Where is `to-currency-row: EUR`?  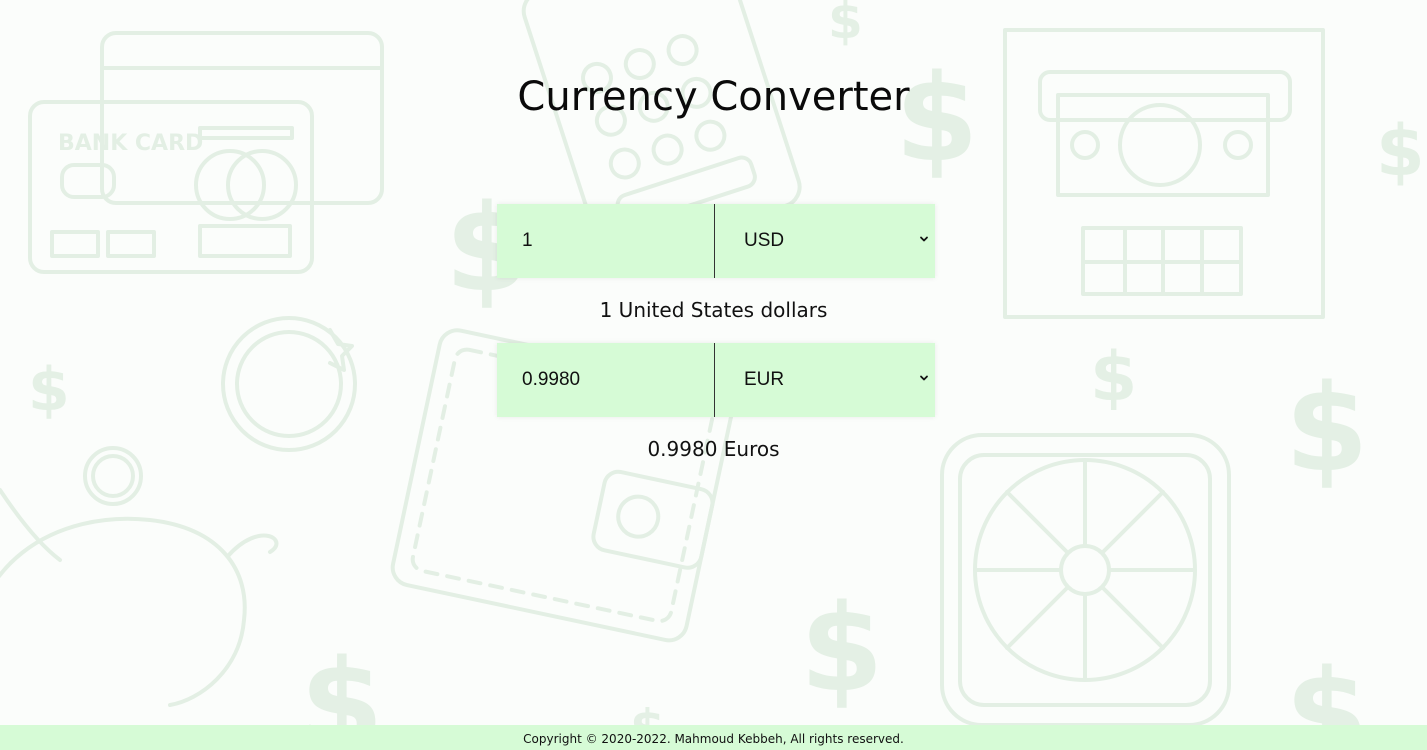
to-currency-row: EUR is located at coordinates (716, 380).